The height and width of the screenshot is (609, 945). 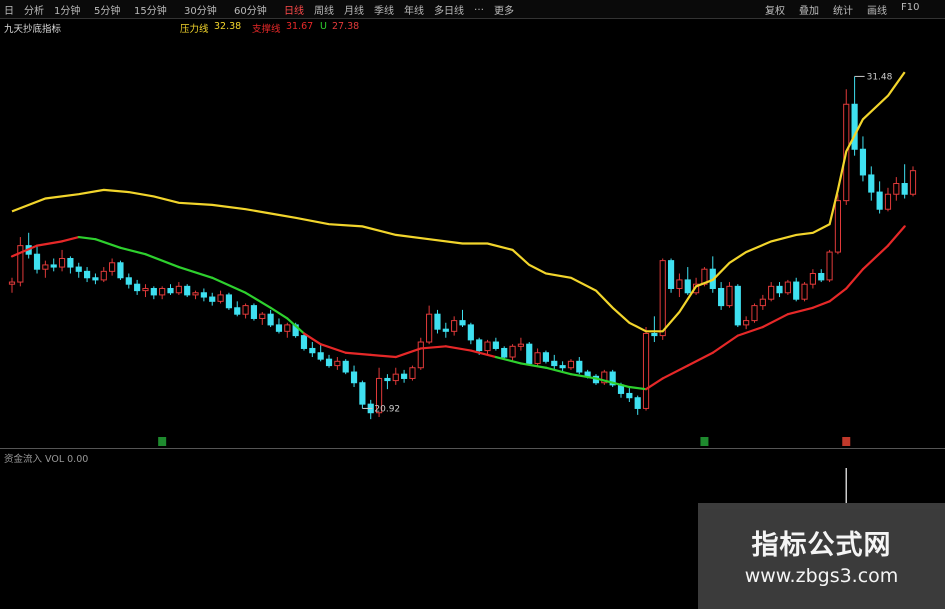 I want to click on watermark-title: 指标公式网, so click(x=821, y=545).